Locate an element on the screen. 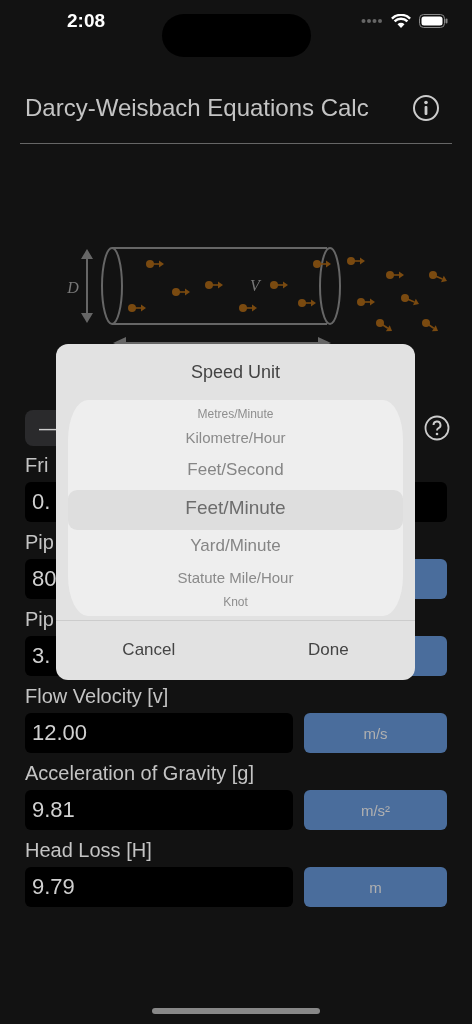  picker-option: Statute Mile/Hour is located at coordinates (235, 578).